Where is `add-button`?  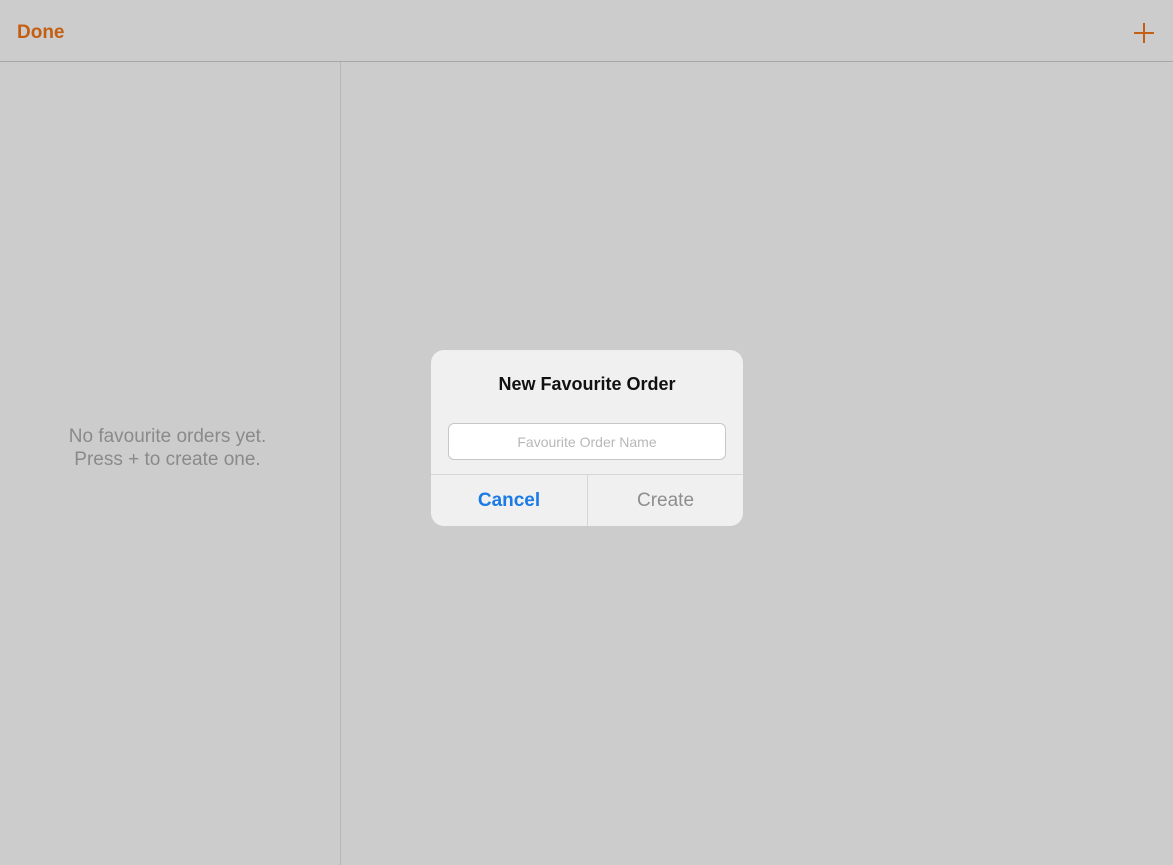
add-button is located at coordinates (1144, 33).